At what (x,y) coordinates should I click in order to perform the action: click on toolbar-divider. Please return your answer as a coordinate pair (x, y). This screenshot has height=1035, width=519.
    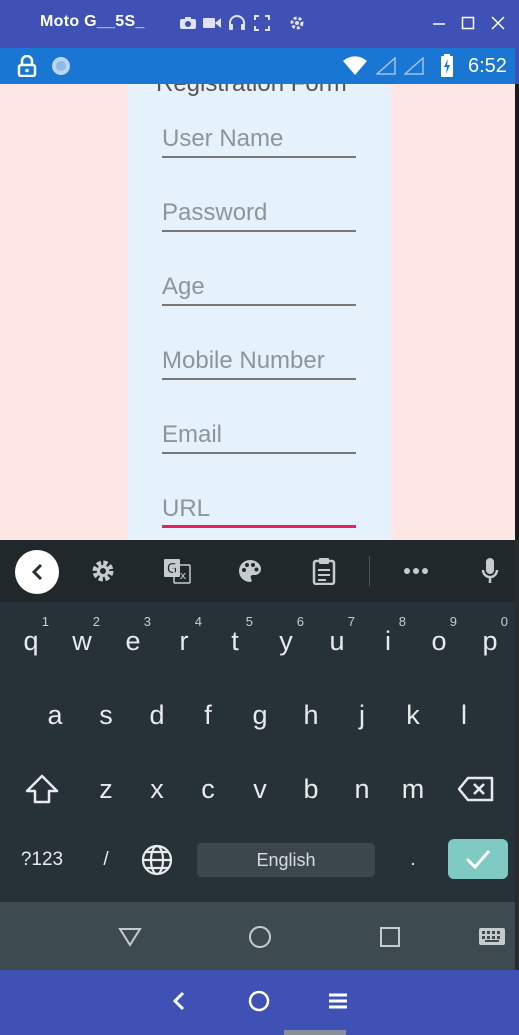
    Looking at the image, I should click on (369, 571).